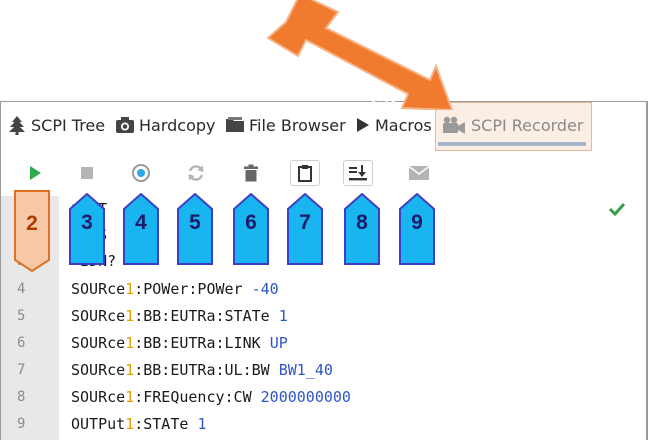 The height and width of the screenshot is (440, 648). What do you see at coordinates (265, 289) in the screenshot?
I see `command-value: -40` at bounding box center [265, 289].